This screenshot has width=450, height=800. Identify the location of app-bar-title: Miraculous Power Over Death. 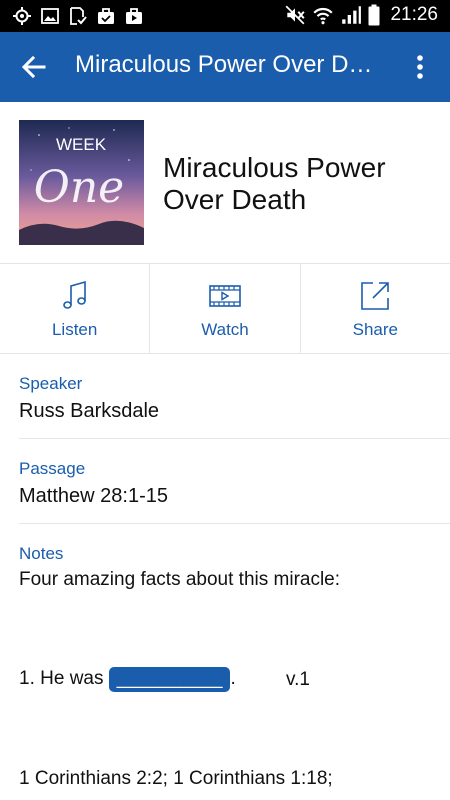
(230, 64).